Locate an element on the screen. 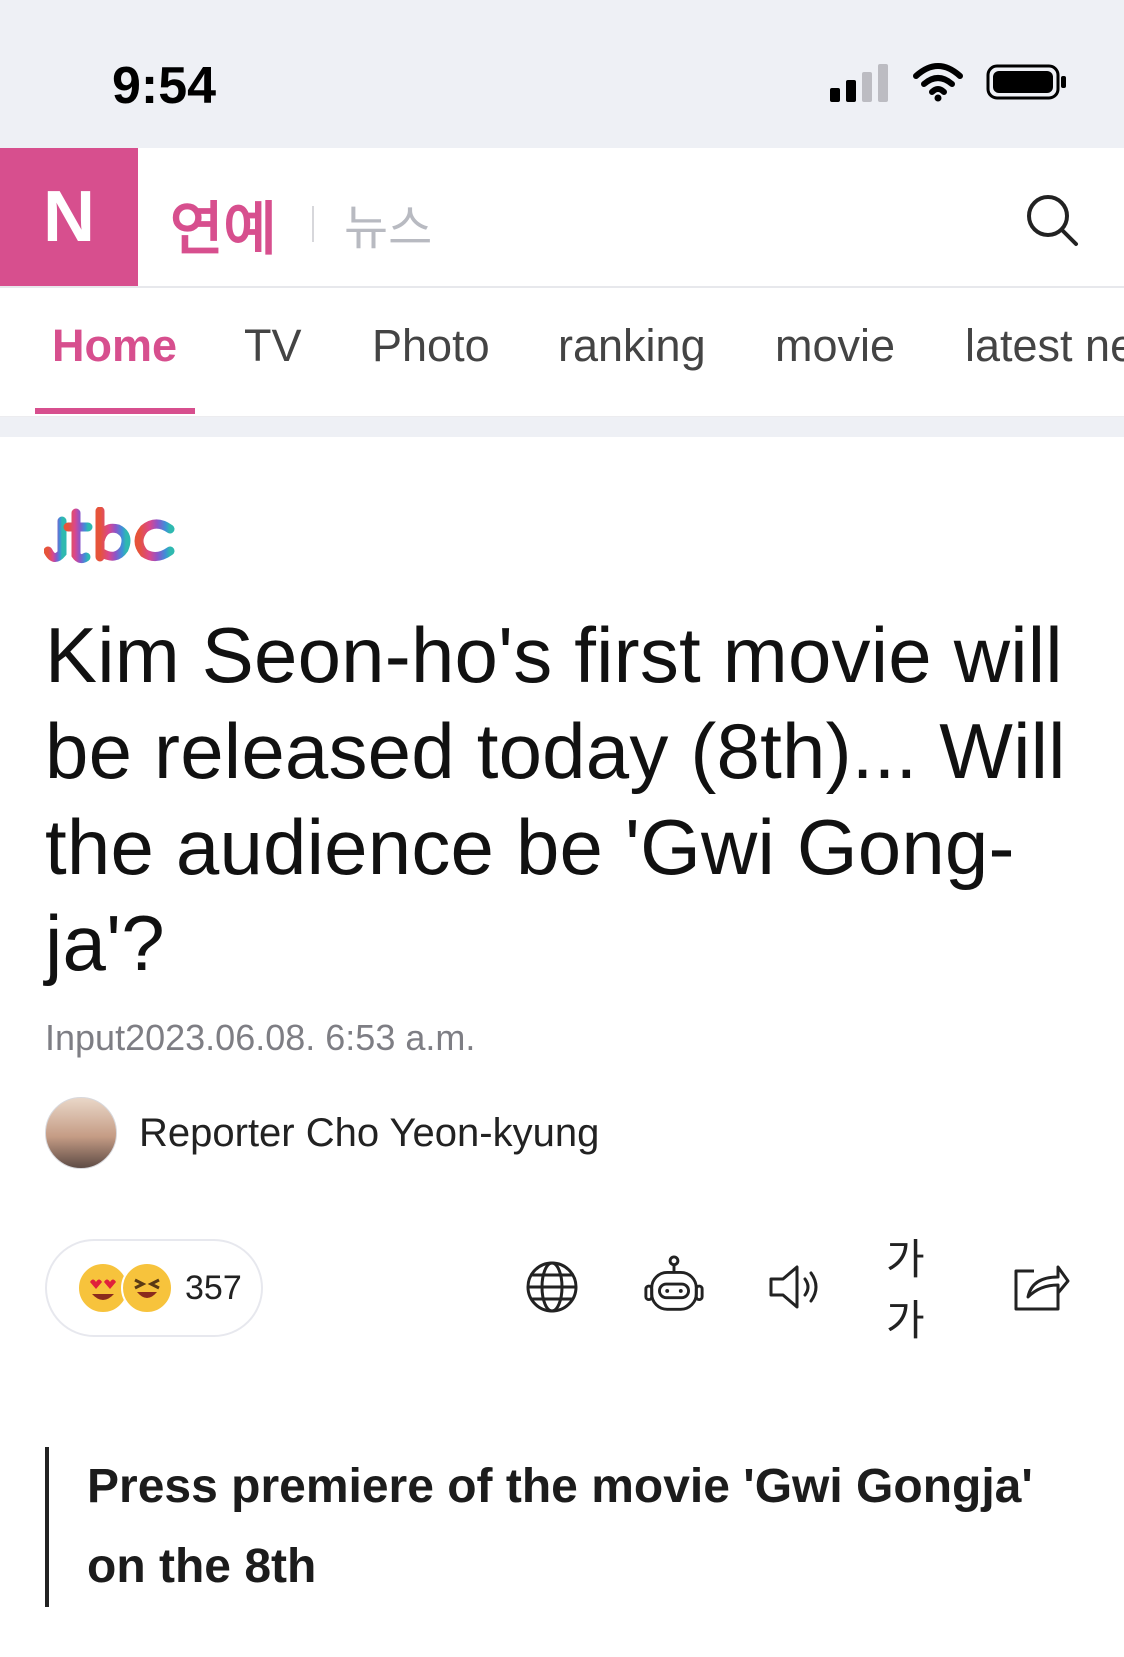 This screenshot has height=1657, width=1124. summary-bot-button is located at coordinates (674, 1287).